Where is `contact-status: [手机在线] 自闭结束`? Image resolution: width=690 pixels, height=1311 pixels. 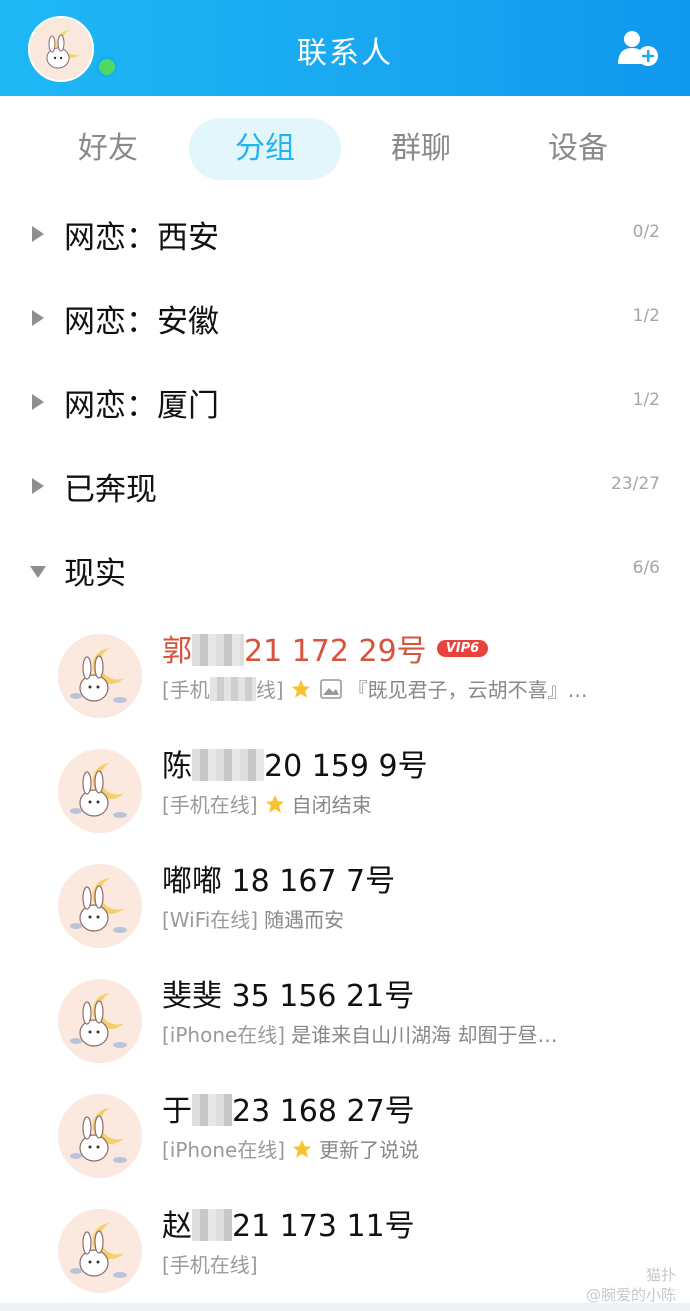
contact-status: [手机在线] 自闭结束 is located at coordinates (387, 803).